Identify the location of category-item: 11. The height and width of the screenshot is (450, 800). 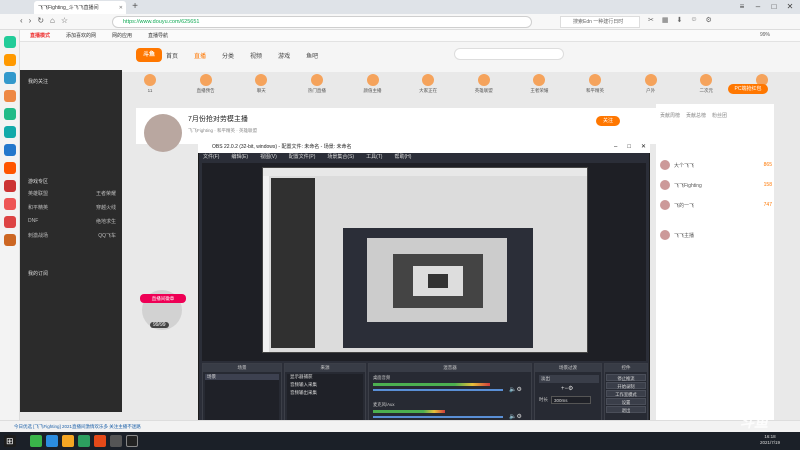
(150, 89).